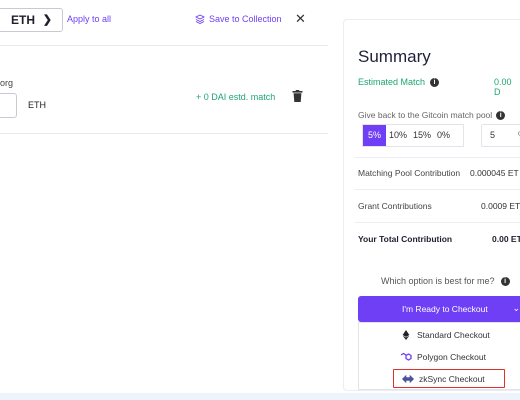 The width and height of the screenshot is (520, 400). What do you see at coordinates (260, 396) in the screenshot?
I see `bottom-bar` at bounding box center [260, 396].